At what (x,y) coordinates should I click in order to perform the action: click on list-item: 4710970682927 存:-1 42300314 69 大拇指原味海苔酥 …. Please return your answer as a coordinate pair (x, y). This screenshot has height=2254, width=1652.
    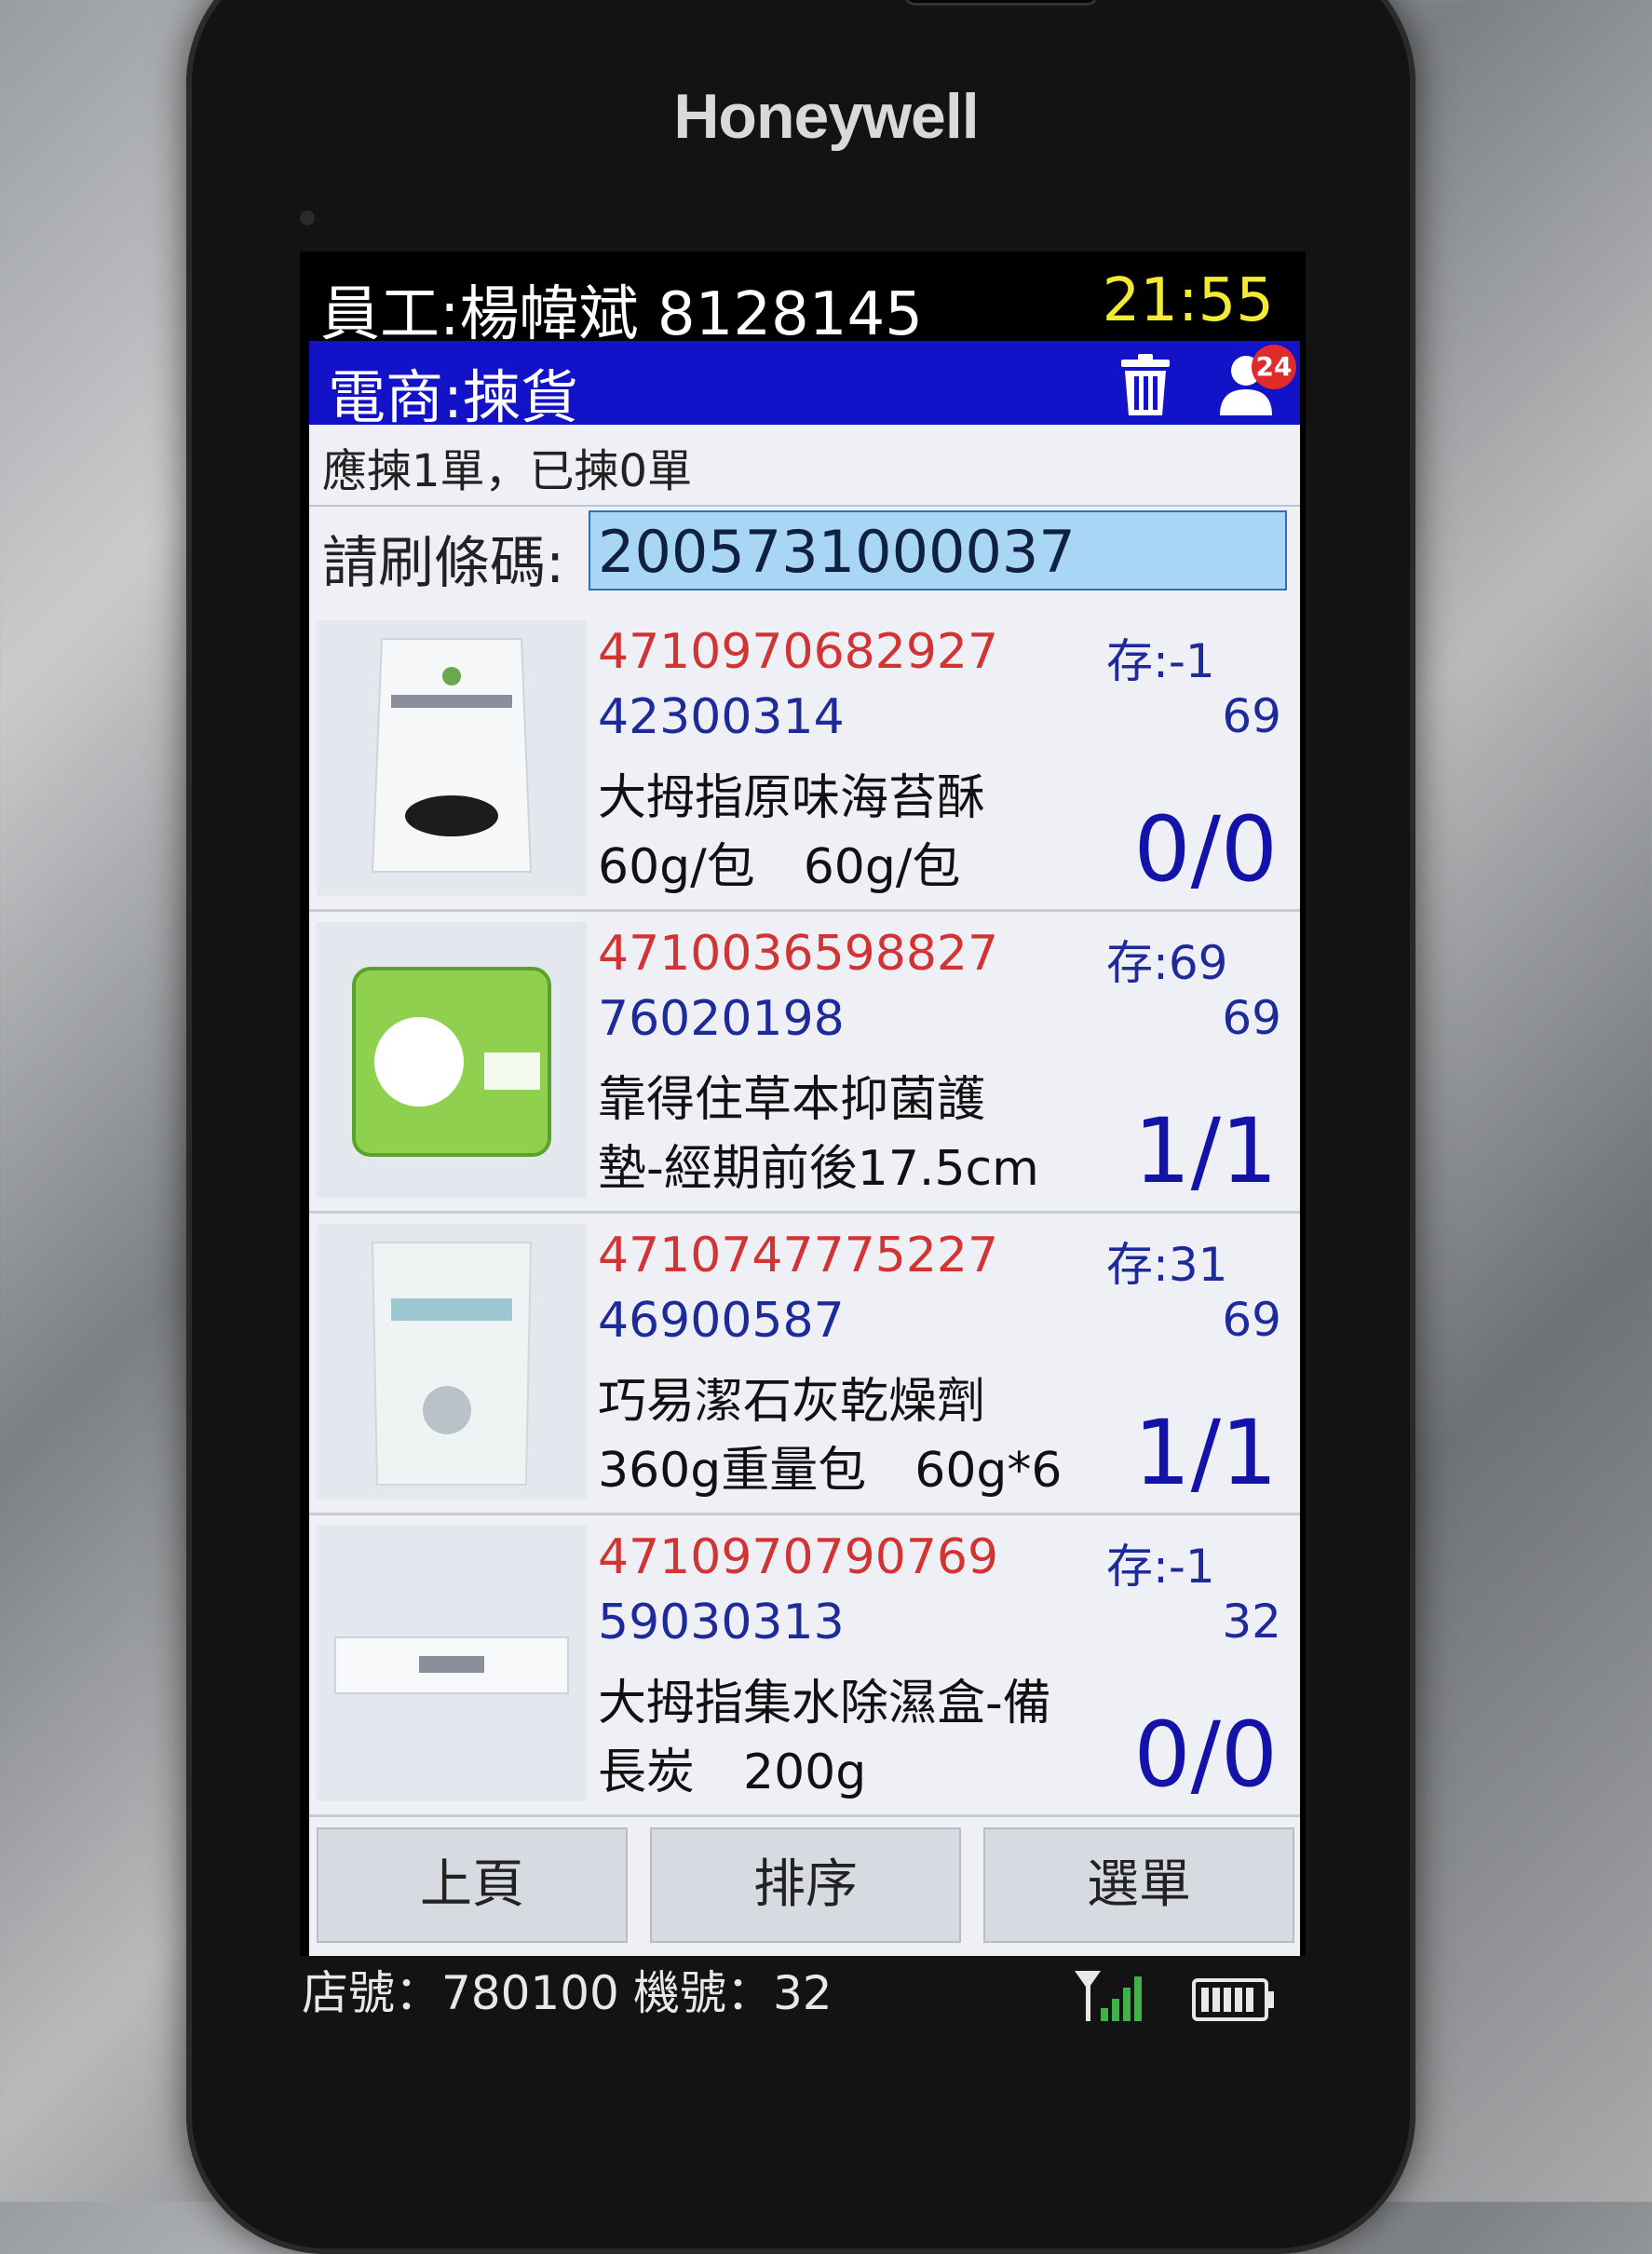
    Looking at the image, I should click on (804, 762).